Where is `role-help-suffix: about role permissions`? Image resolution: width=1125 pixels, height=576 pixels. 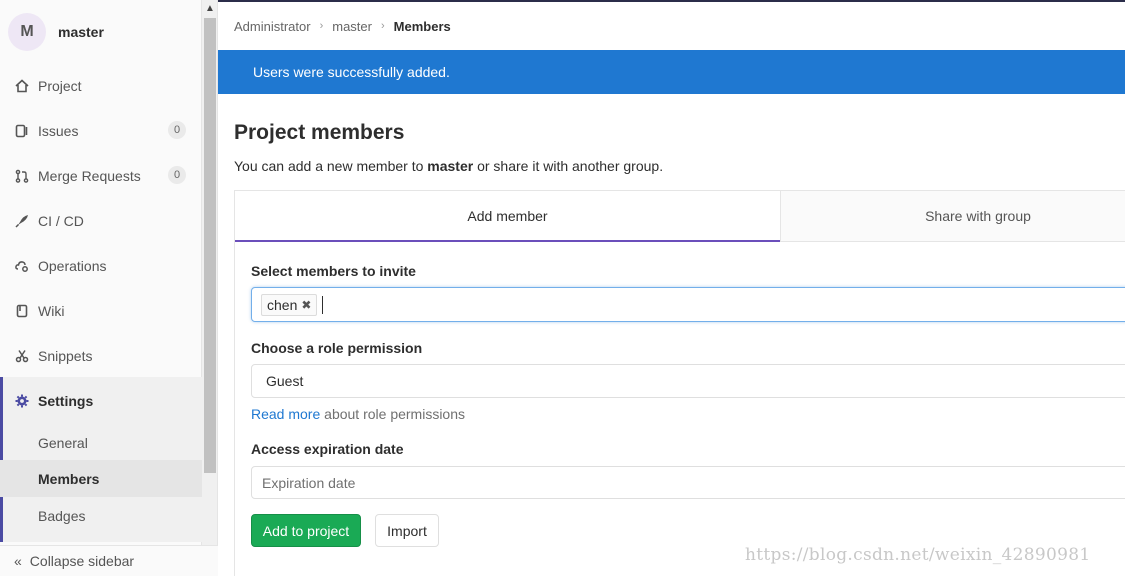 role-help-suffix: about role permissions is located at coordinates (393, 414).